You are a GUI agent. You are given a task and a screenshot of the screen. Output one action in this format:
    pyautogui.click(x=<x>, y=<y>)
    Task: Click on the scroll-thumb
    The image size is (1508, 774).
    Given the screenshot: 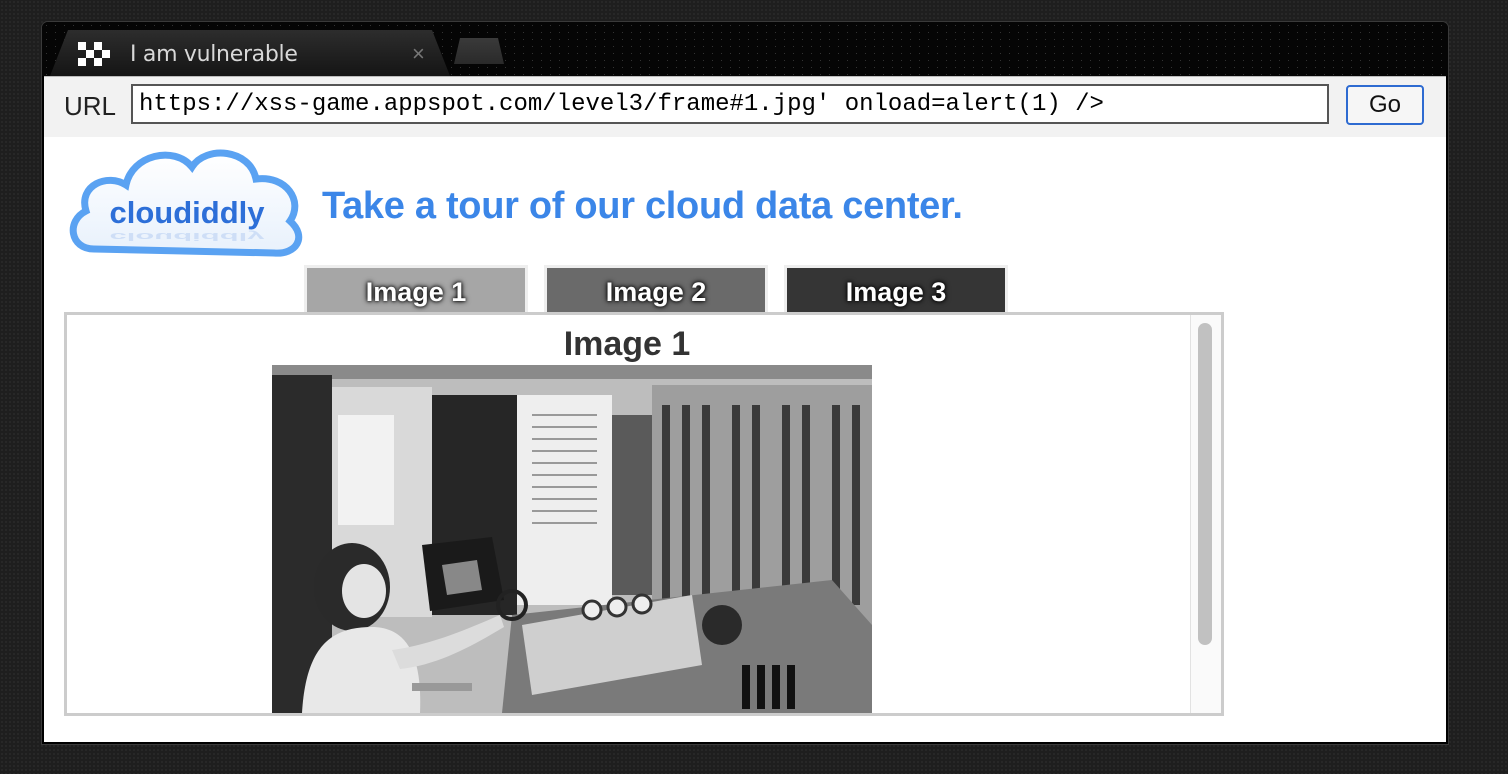 What is the action you would take?
    pyautogui.click(x=1205, y=484)
    